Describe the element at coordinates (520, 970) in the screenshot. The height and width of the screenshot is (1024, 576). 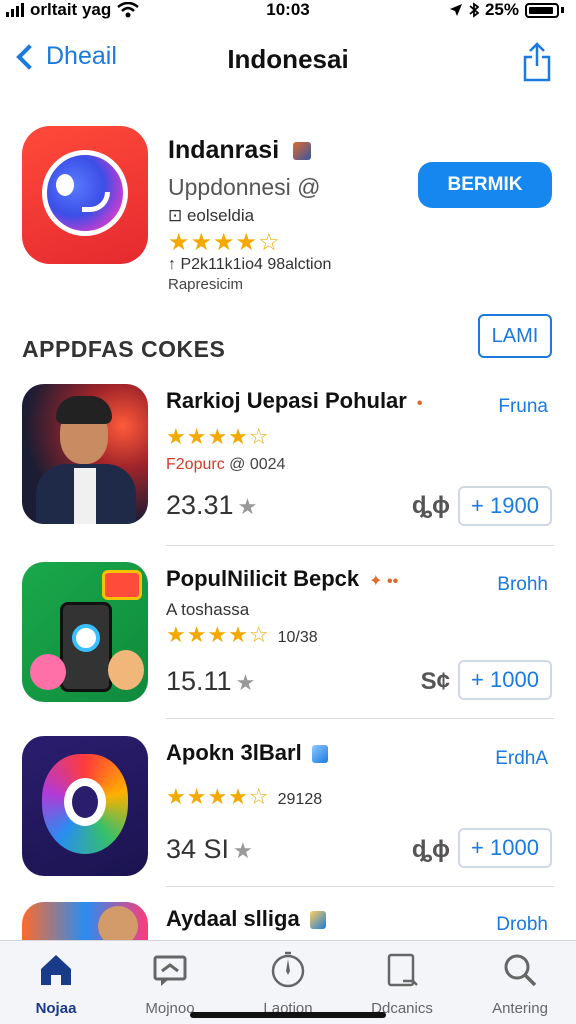
I see `search-icon` at that location.